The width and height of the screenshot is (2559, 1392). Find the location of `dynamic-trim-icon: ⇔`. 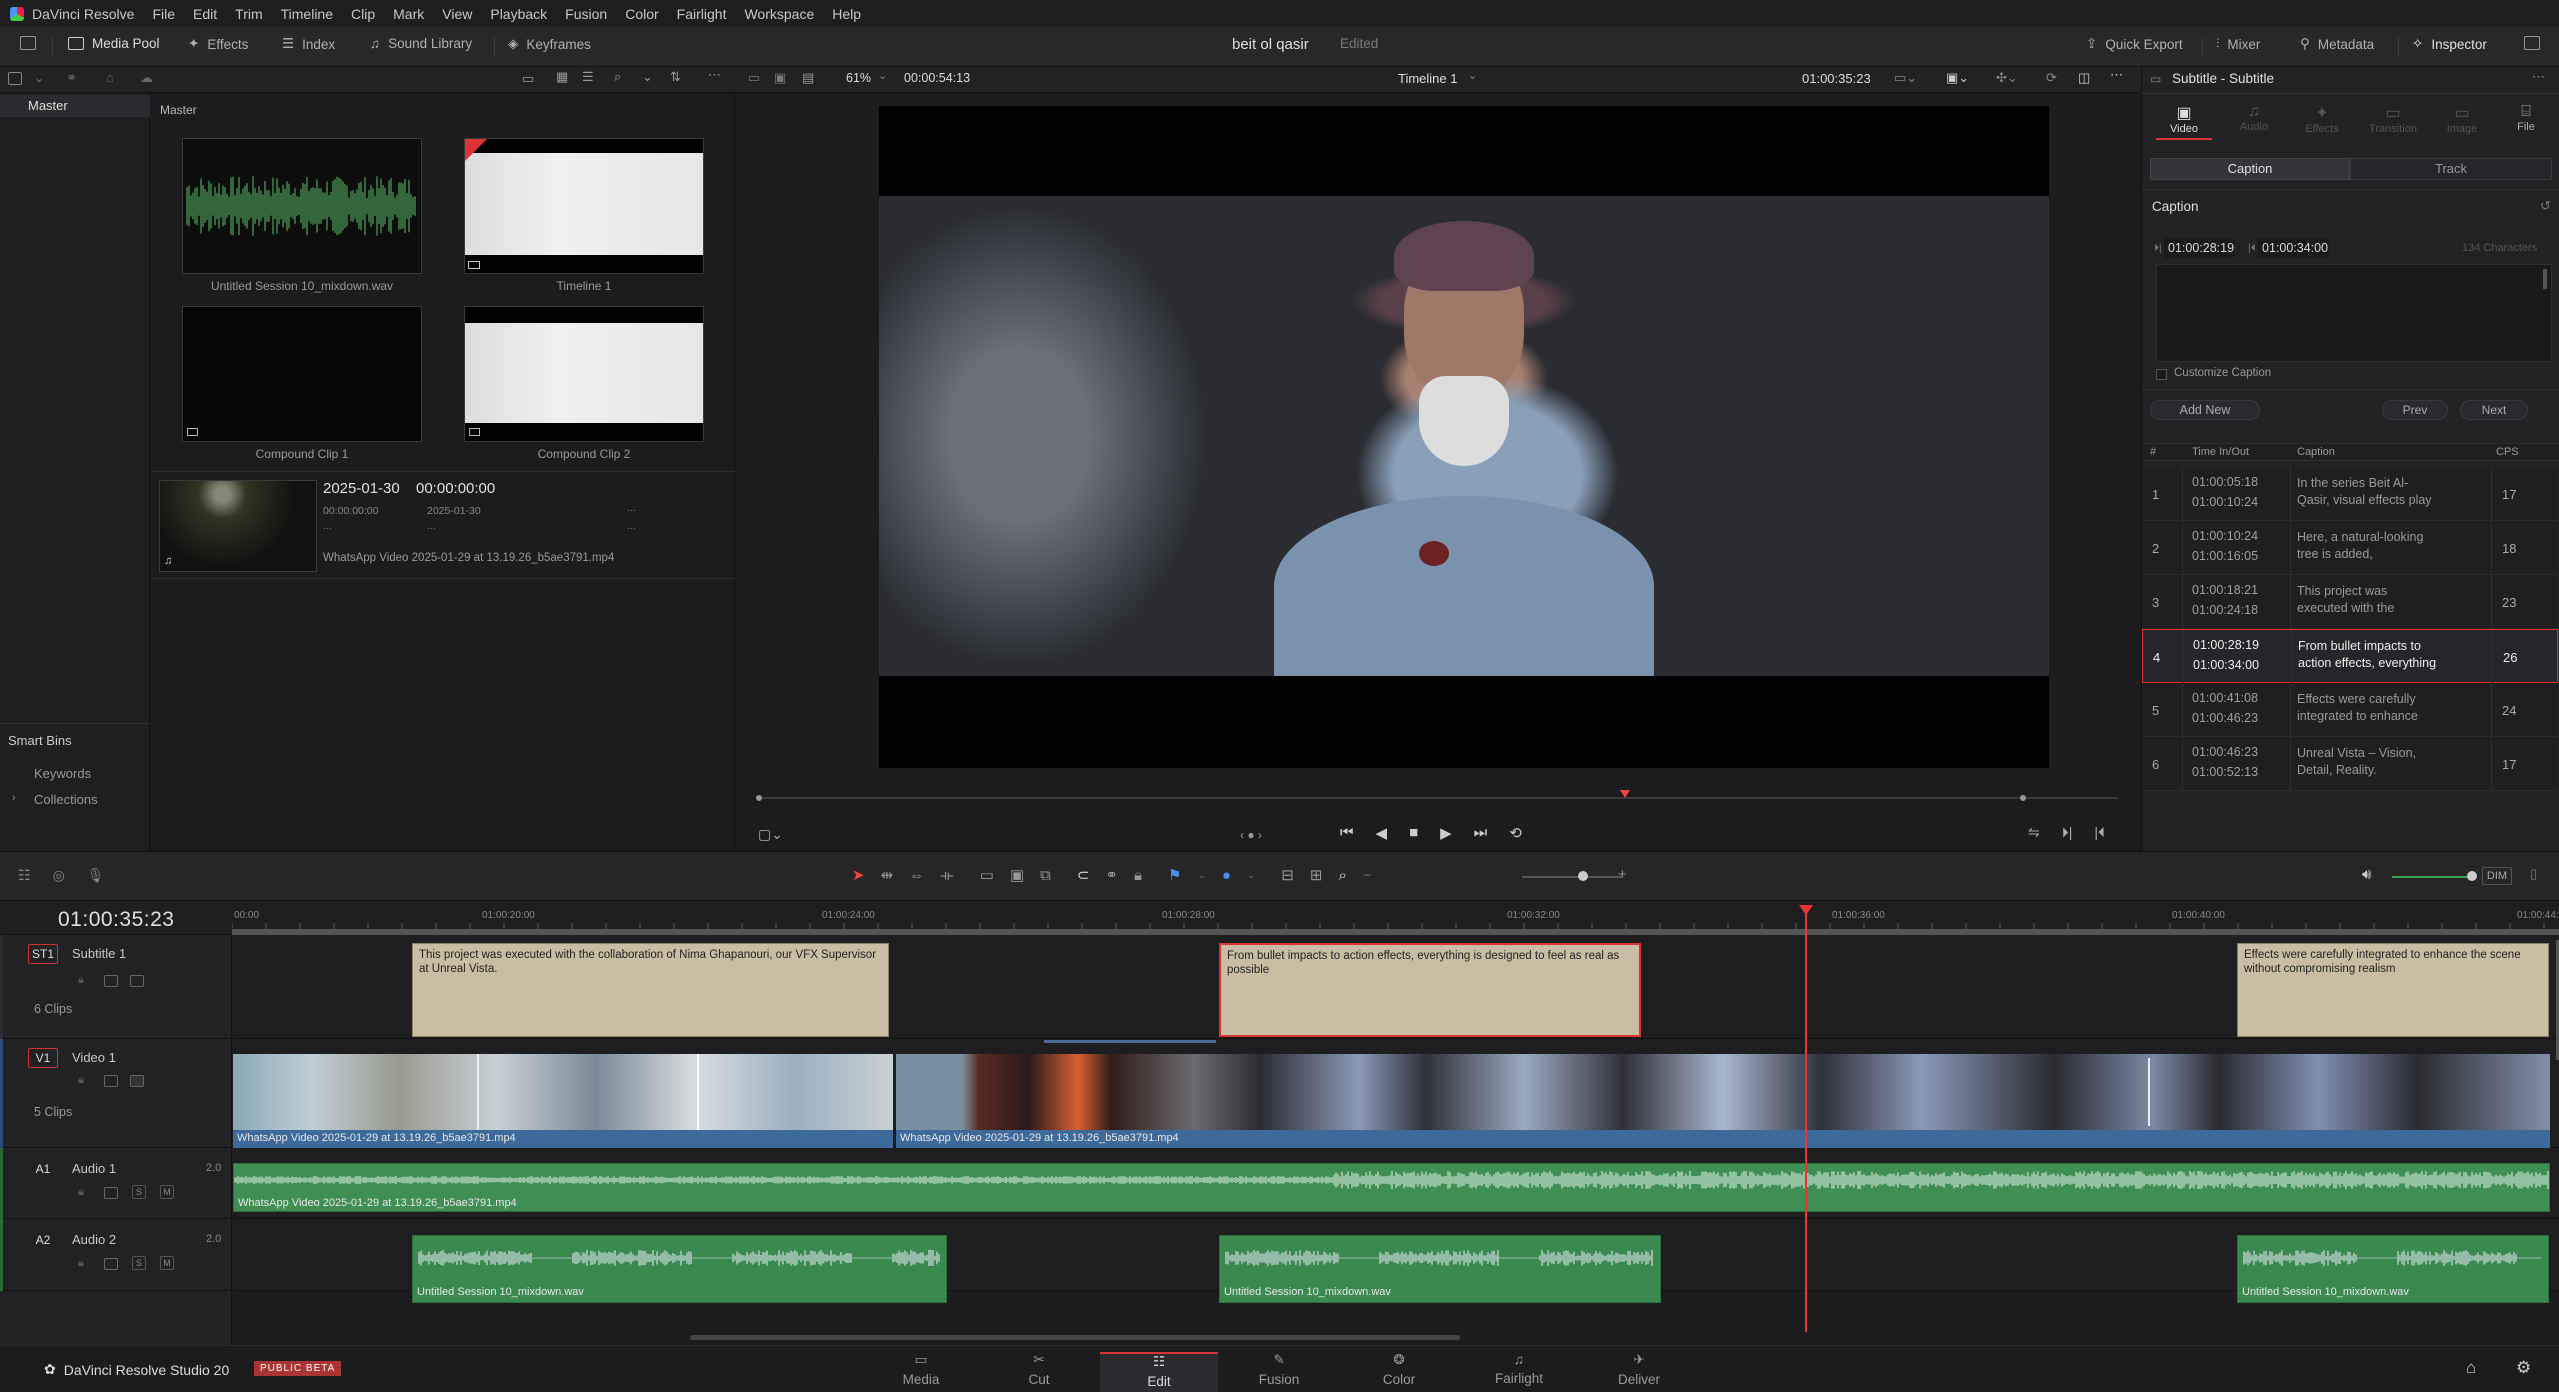

dynamic-trim-icon: ⇔ is located at coordinates (916, 875).